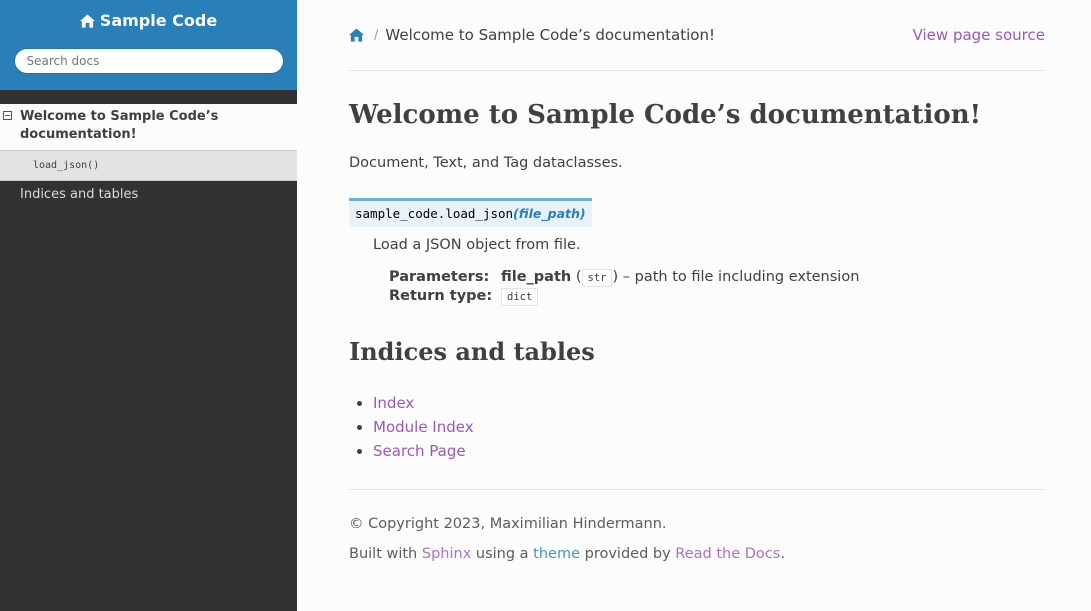 This screenshot has width=1091, height=611. I want to click on sidebar-header: Sample Code, so click(148, 45).